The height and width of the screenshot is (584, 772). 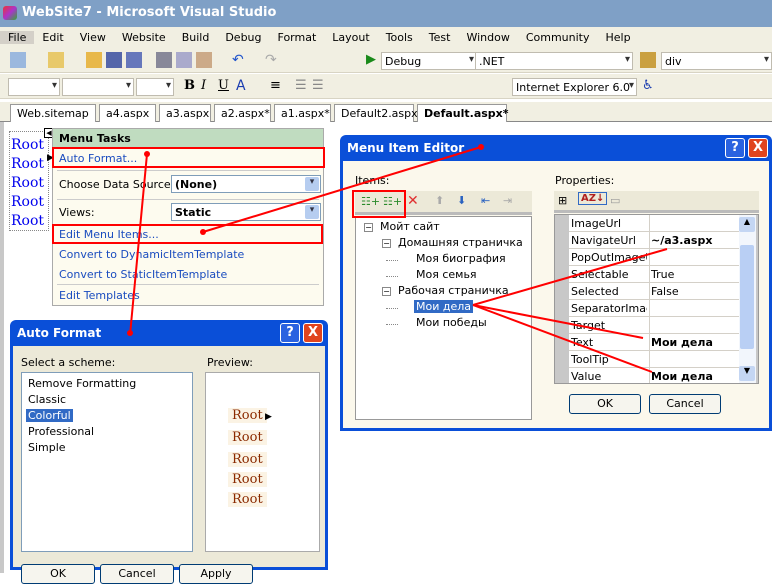 I want to click on annotation-box-auto-format, so click(x=188, y=157).